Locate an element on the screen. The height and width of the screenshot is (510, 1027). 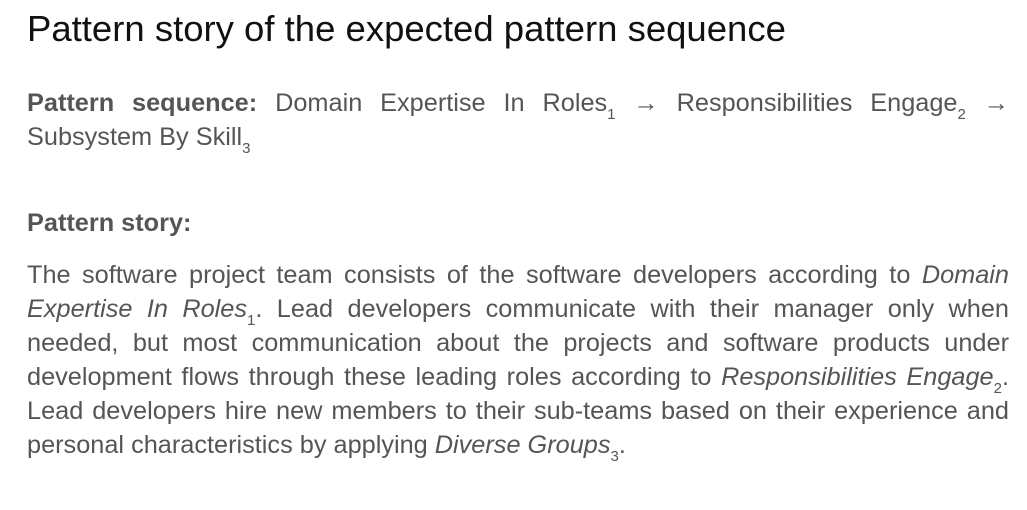
sequence-item-3: Subsystem By Skill is located at coordinates (135, 137).